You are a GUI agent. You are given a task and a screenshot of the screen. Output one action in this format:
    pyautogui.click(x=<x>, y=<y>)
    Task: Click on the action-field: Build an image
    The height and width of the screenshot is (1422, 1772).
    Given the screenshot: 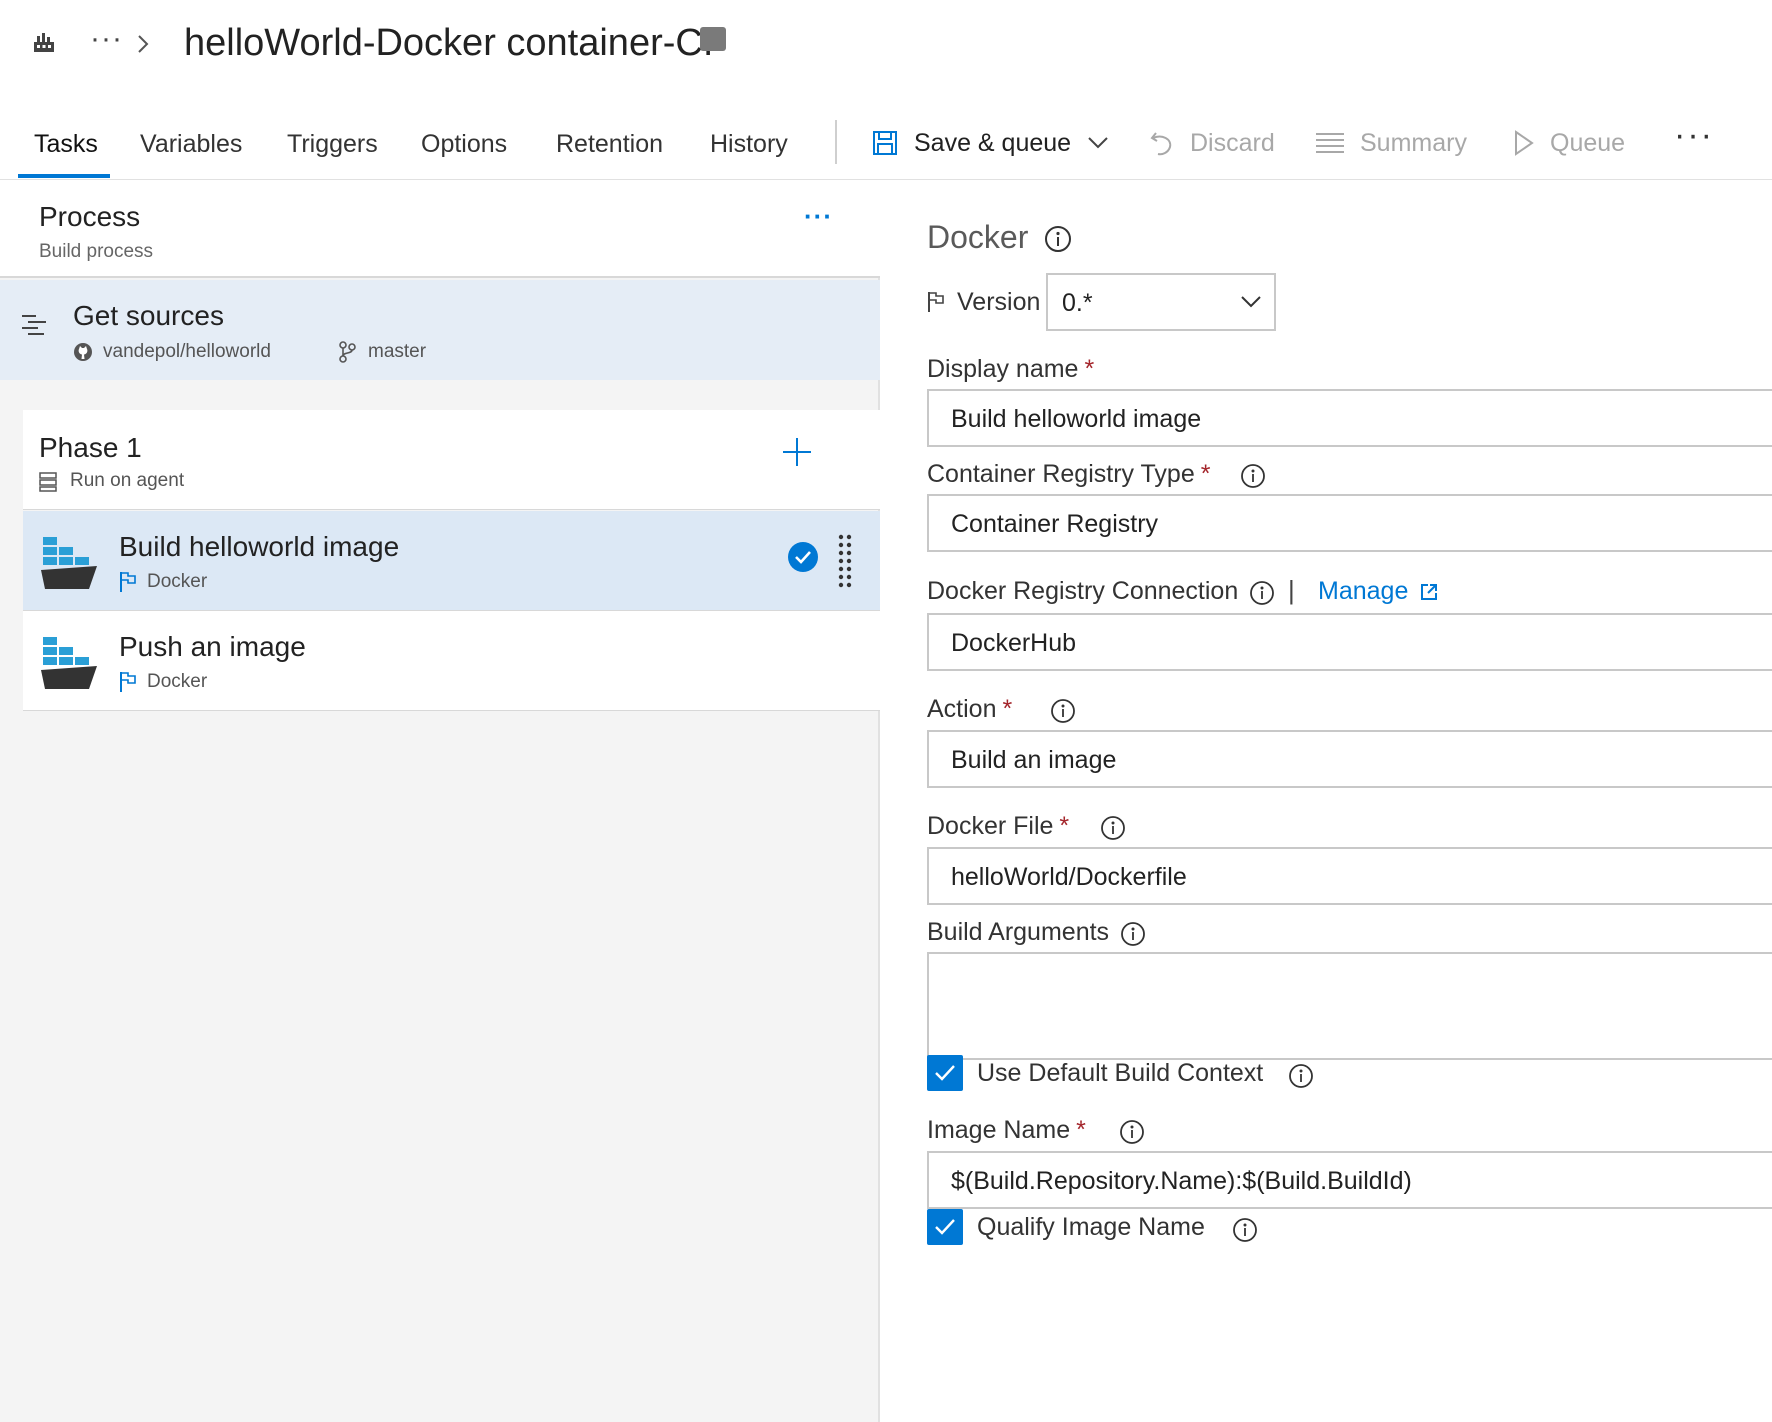 What is the action you would take?
    pyautogui.click(x=1349, y=759)
    